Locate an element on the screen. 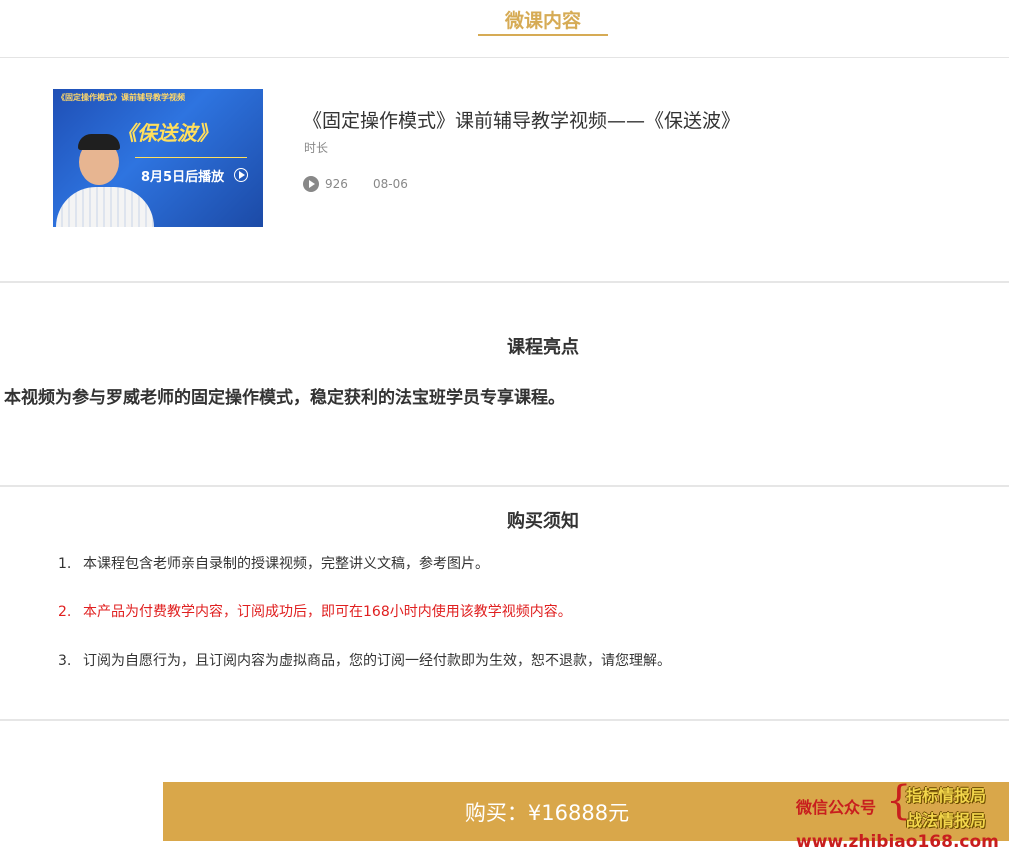  tab-weike-content: 微课内容 is located at coordinates (504, 19).